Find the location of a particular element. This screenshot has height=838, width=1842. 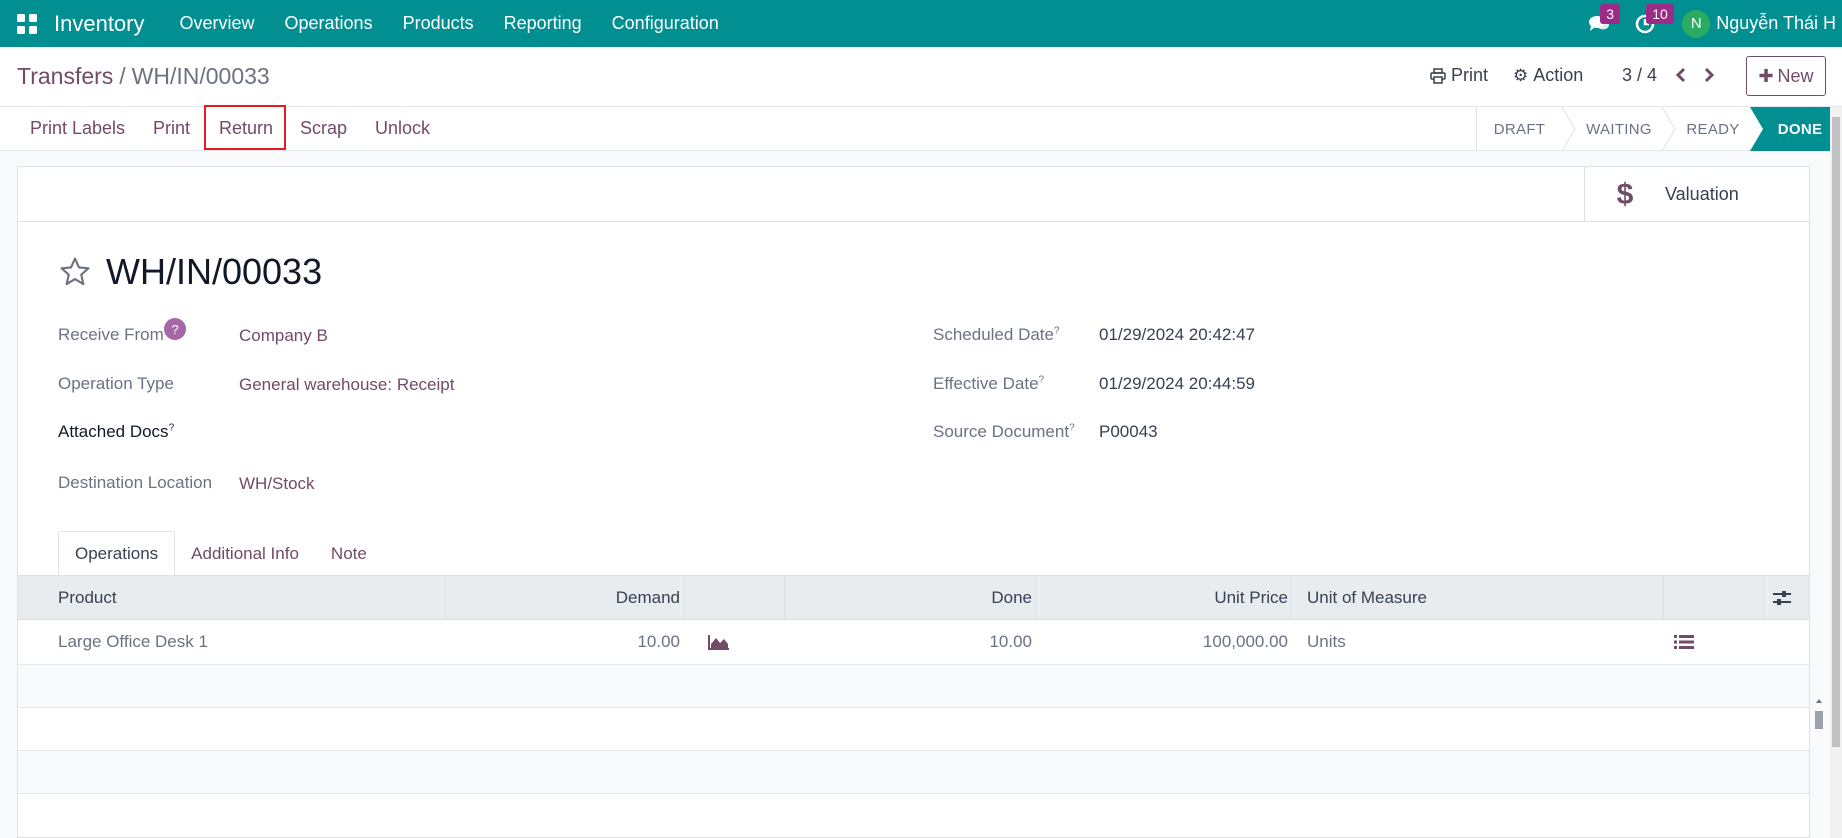

cell-demand: 10.00 is located at coordinates (564, 642).